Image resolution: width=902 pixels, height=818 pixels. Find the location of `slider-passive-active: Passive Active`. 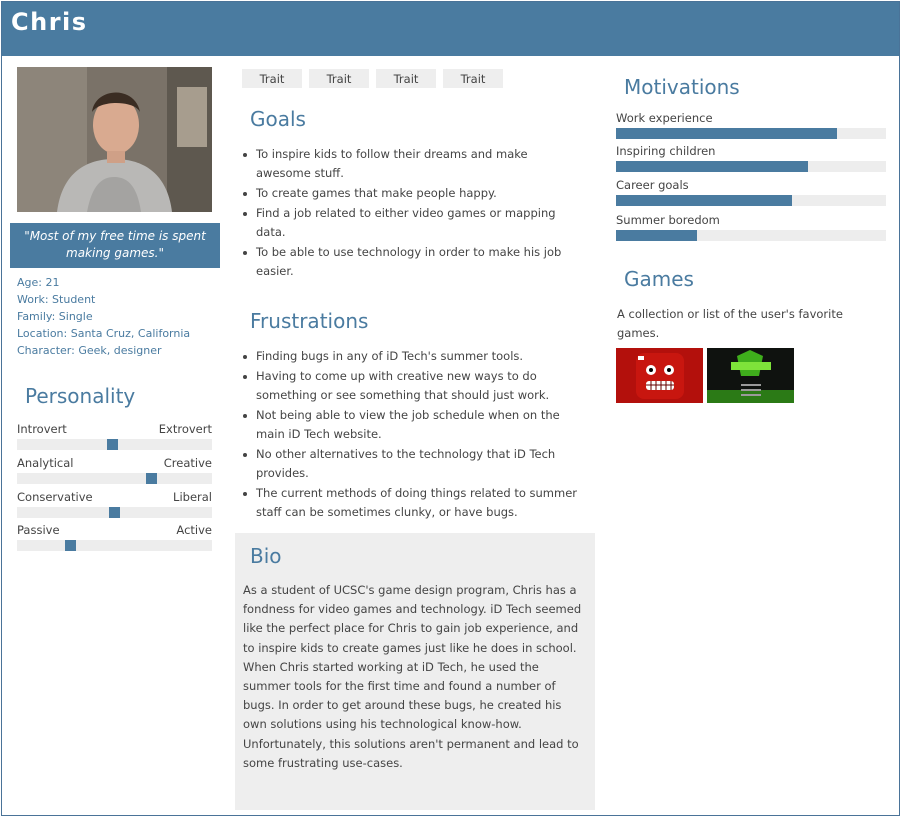

slider-passive-active: Passive Active is located at coordinates (114, 537).